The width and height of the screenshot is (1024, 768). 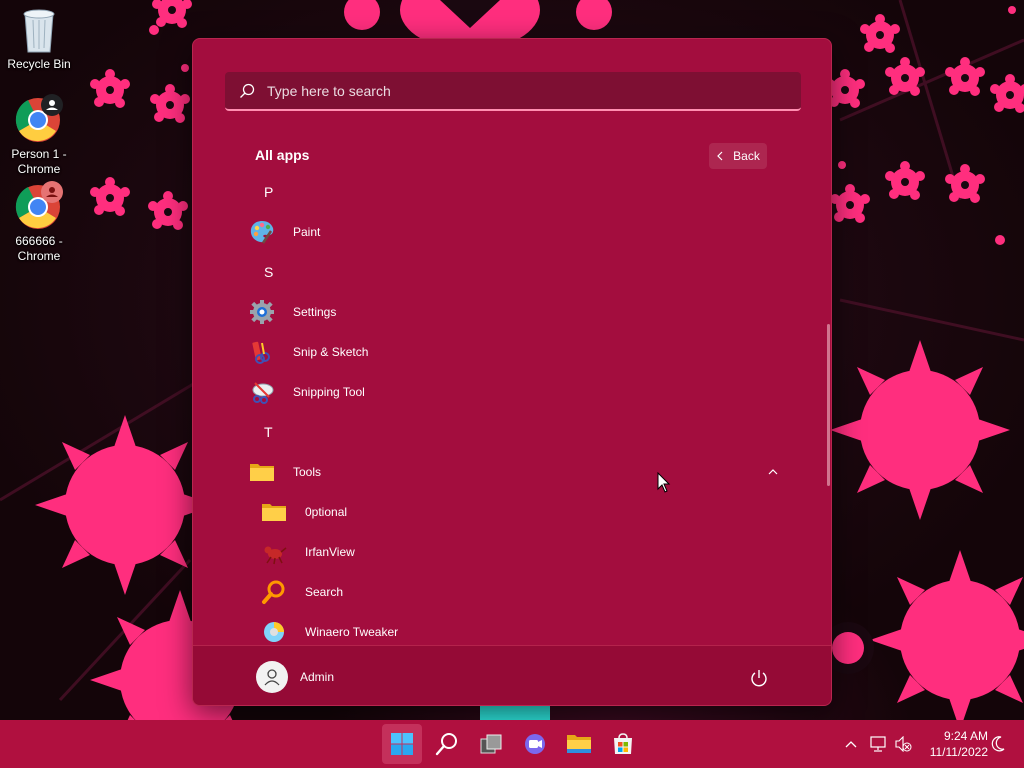 I want to click on back-label: Back, so click(x=746, y=156).